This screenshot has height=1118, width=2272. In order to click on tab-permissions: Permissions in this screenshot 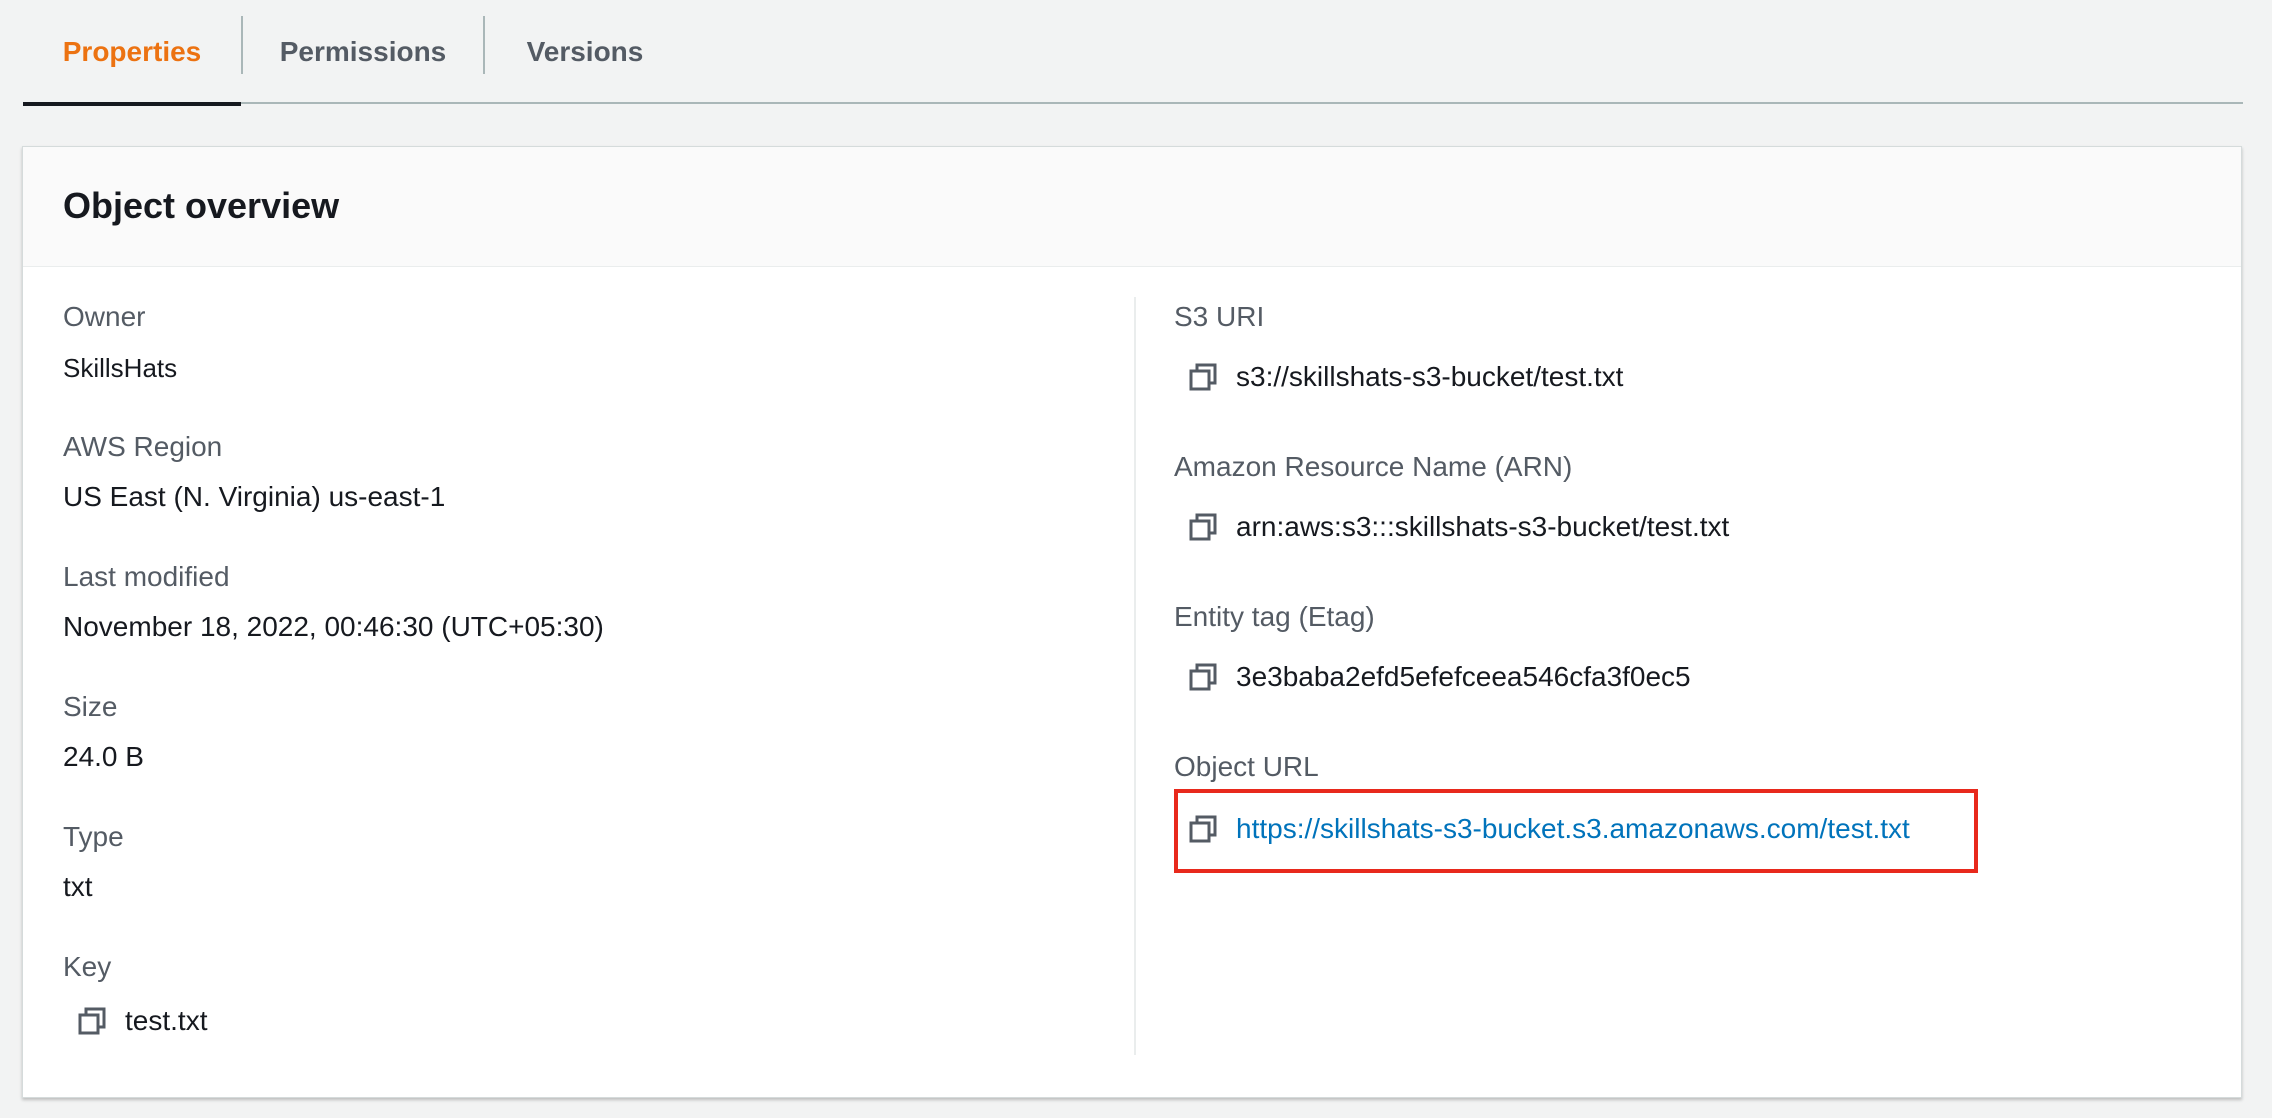, I will do `click(363, 52)`.